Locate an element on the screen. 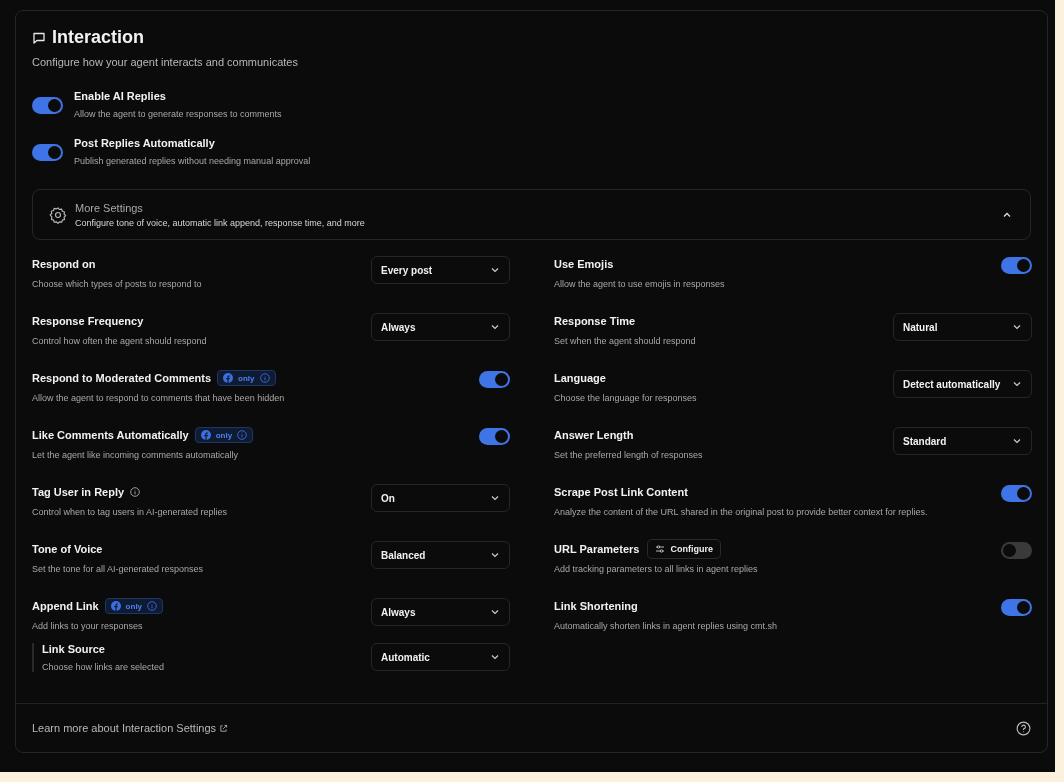  dropdown-select: Detect automatically is located at coordinates (962, 384).